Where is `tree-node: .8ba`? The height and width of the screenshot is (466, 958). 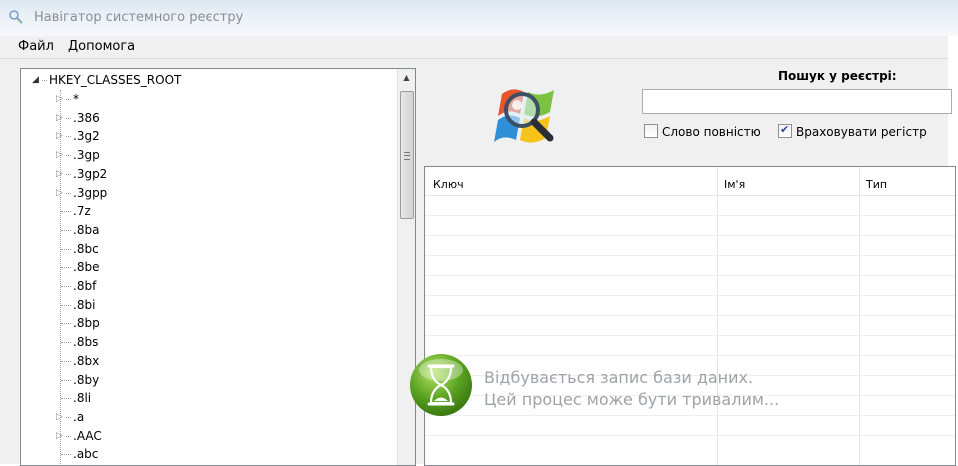
tree-node: .8ba is located at coordinates (77, 230).